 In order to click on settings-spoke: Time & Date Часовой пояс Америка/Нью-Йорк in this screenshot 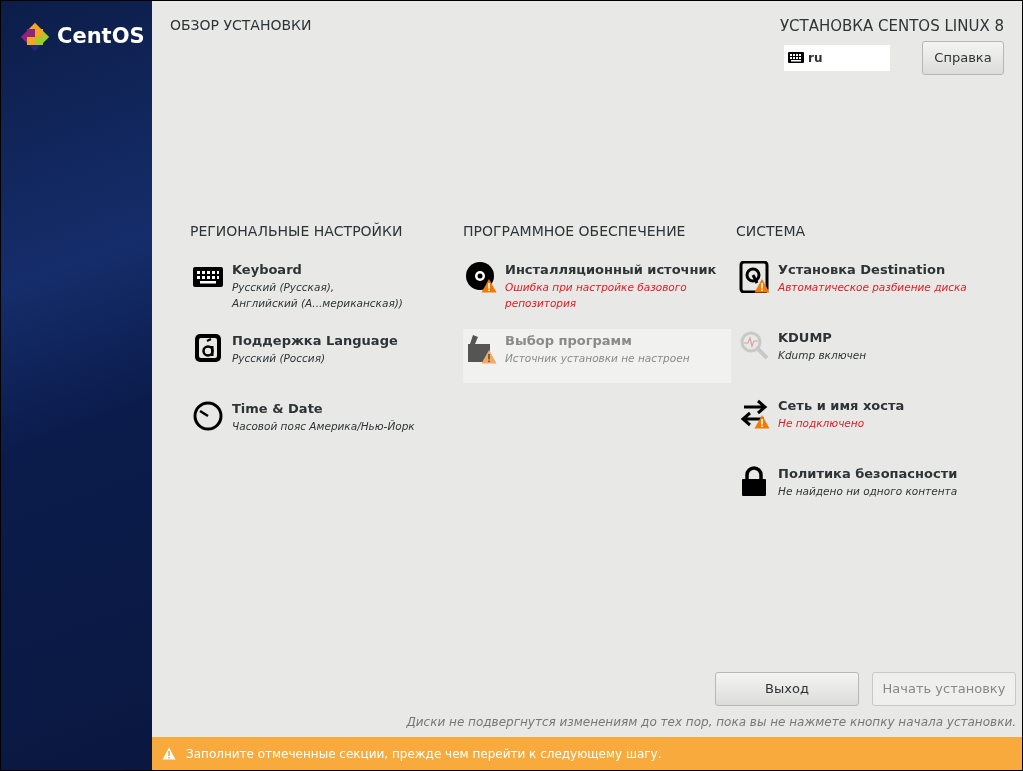, I will do `click(324, 424)`.